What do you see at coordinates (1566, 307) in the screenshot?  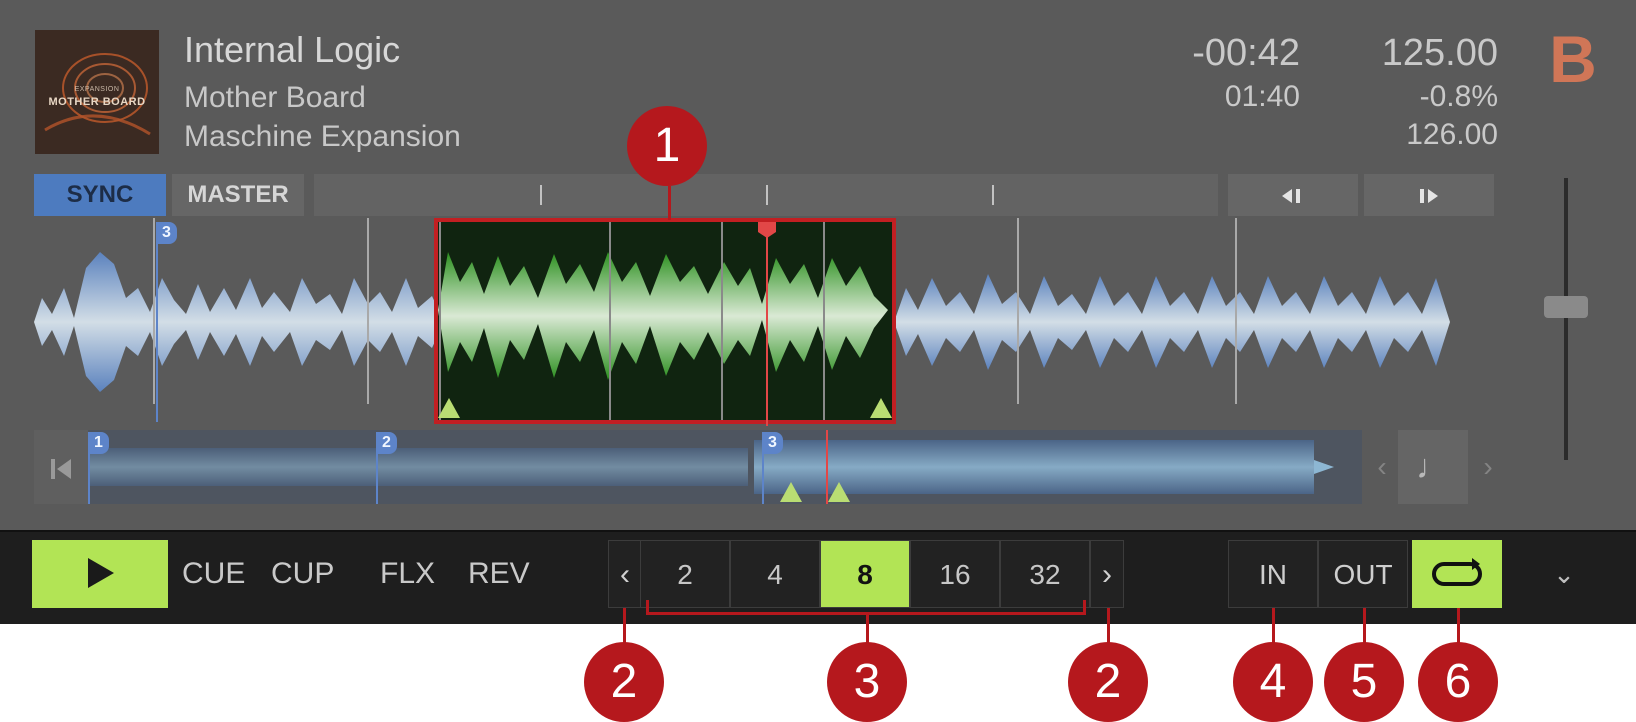 I see `fader-handle` at bounding box center [1566, 307].